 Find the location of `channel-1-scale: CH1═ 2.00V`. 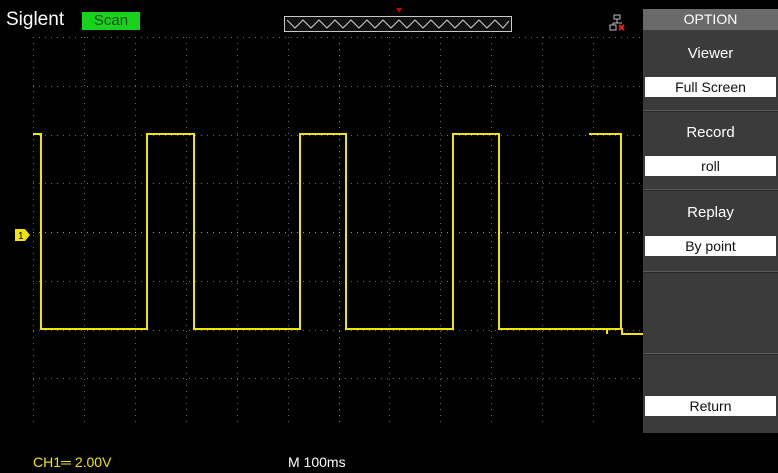

channel-1-scale: CH1═ 2.00V is located at coordinates (72, 462).